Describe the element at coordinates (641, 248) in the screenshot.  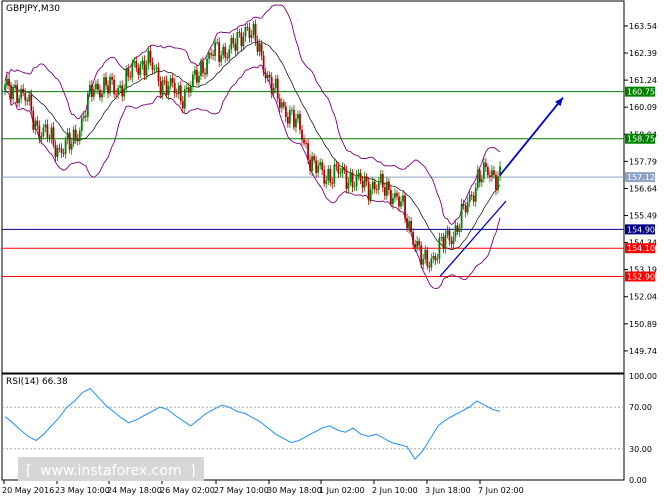
I see `level-tag-label: 154.10` at that location.